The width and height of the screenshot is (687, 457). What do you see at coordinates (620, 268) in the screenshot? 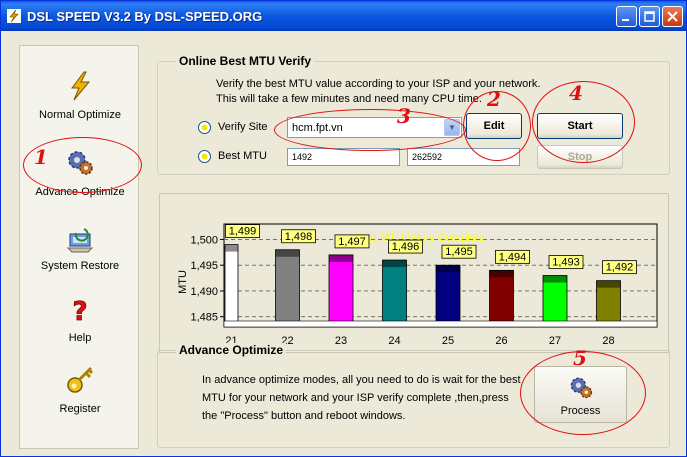
I see `bar-value-label: 1,492` at bounding box center [620, 268].